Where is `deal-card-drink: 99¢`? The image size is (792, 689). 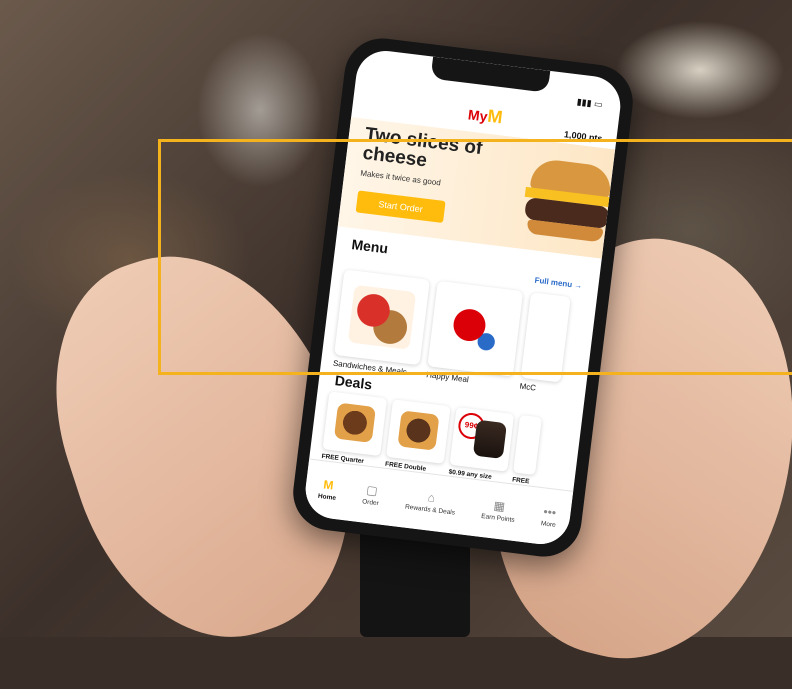 deal-card-drink: 99¢ is located at coordinates (482, 439).